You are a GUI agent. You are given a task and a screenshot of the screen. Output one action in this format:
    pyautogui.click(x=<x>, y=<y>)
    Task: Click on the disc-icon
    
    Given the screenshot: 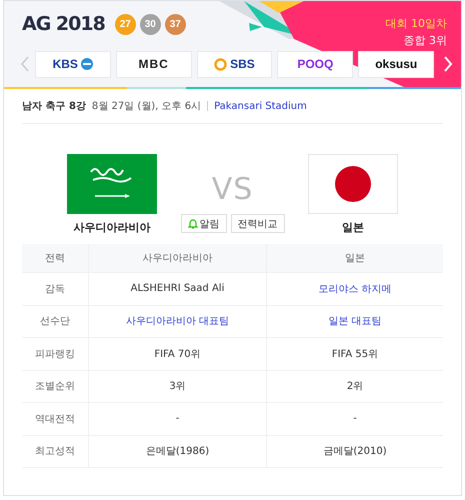 What is the action you would take?
    pyautogui.click(x=86, y=64)
    